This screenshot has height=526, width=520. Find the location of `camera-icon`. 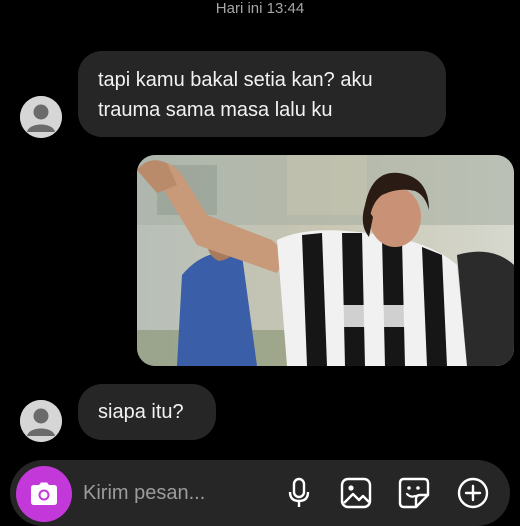

camera-icon is located at coordinates (44, 493).